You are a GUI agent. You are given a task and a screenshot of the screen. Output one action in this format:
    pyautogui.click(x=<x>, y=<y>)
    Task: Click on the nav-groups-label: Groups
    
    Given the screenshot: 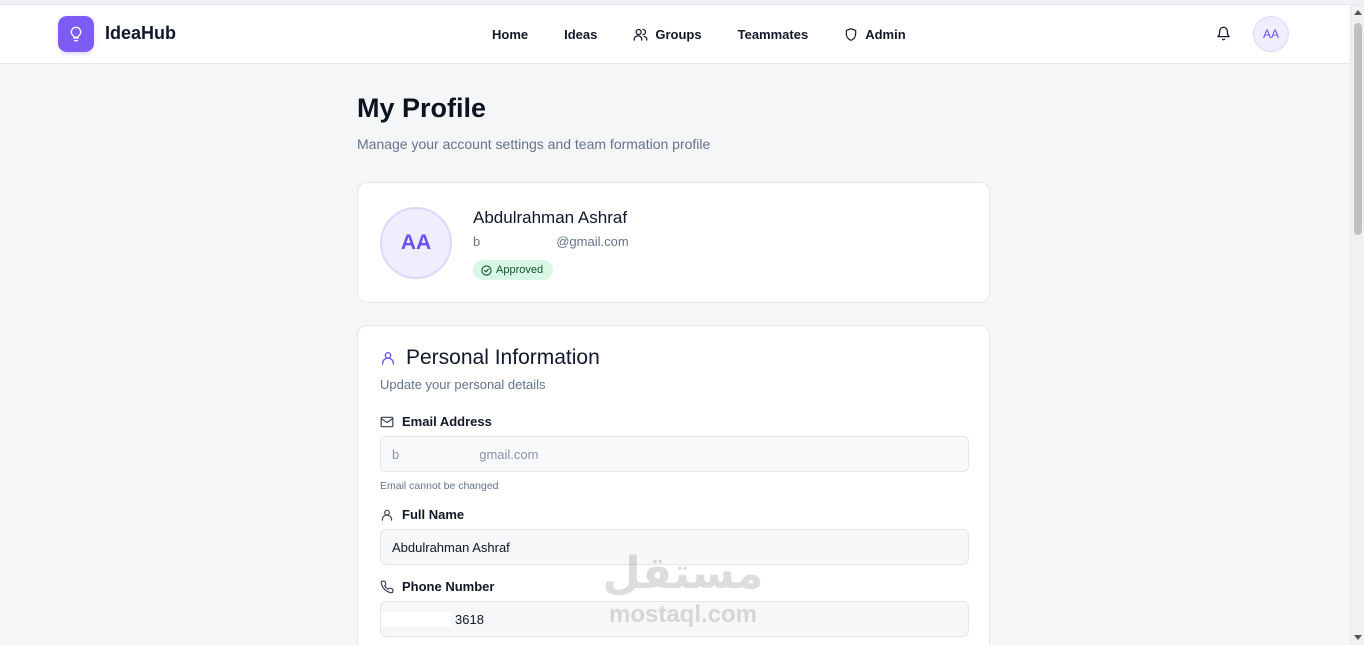 What is the action you would take?
    pyautogui.click(x=678, y=34)
    